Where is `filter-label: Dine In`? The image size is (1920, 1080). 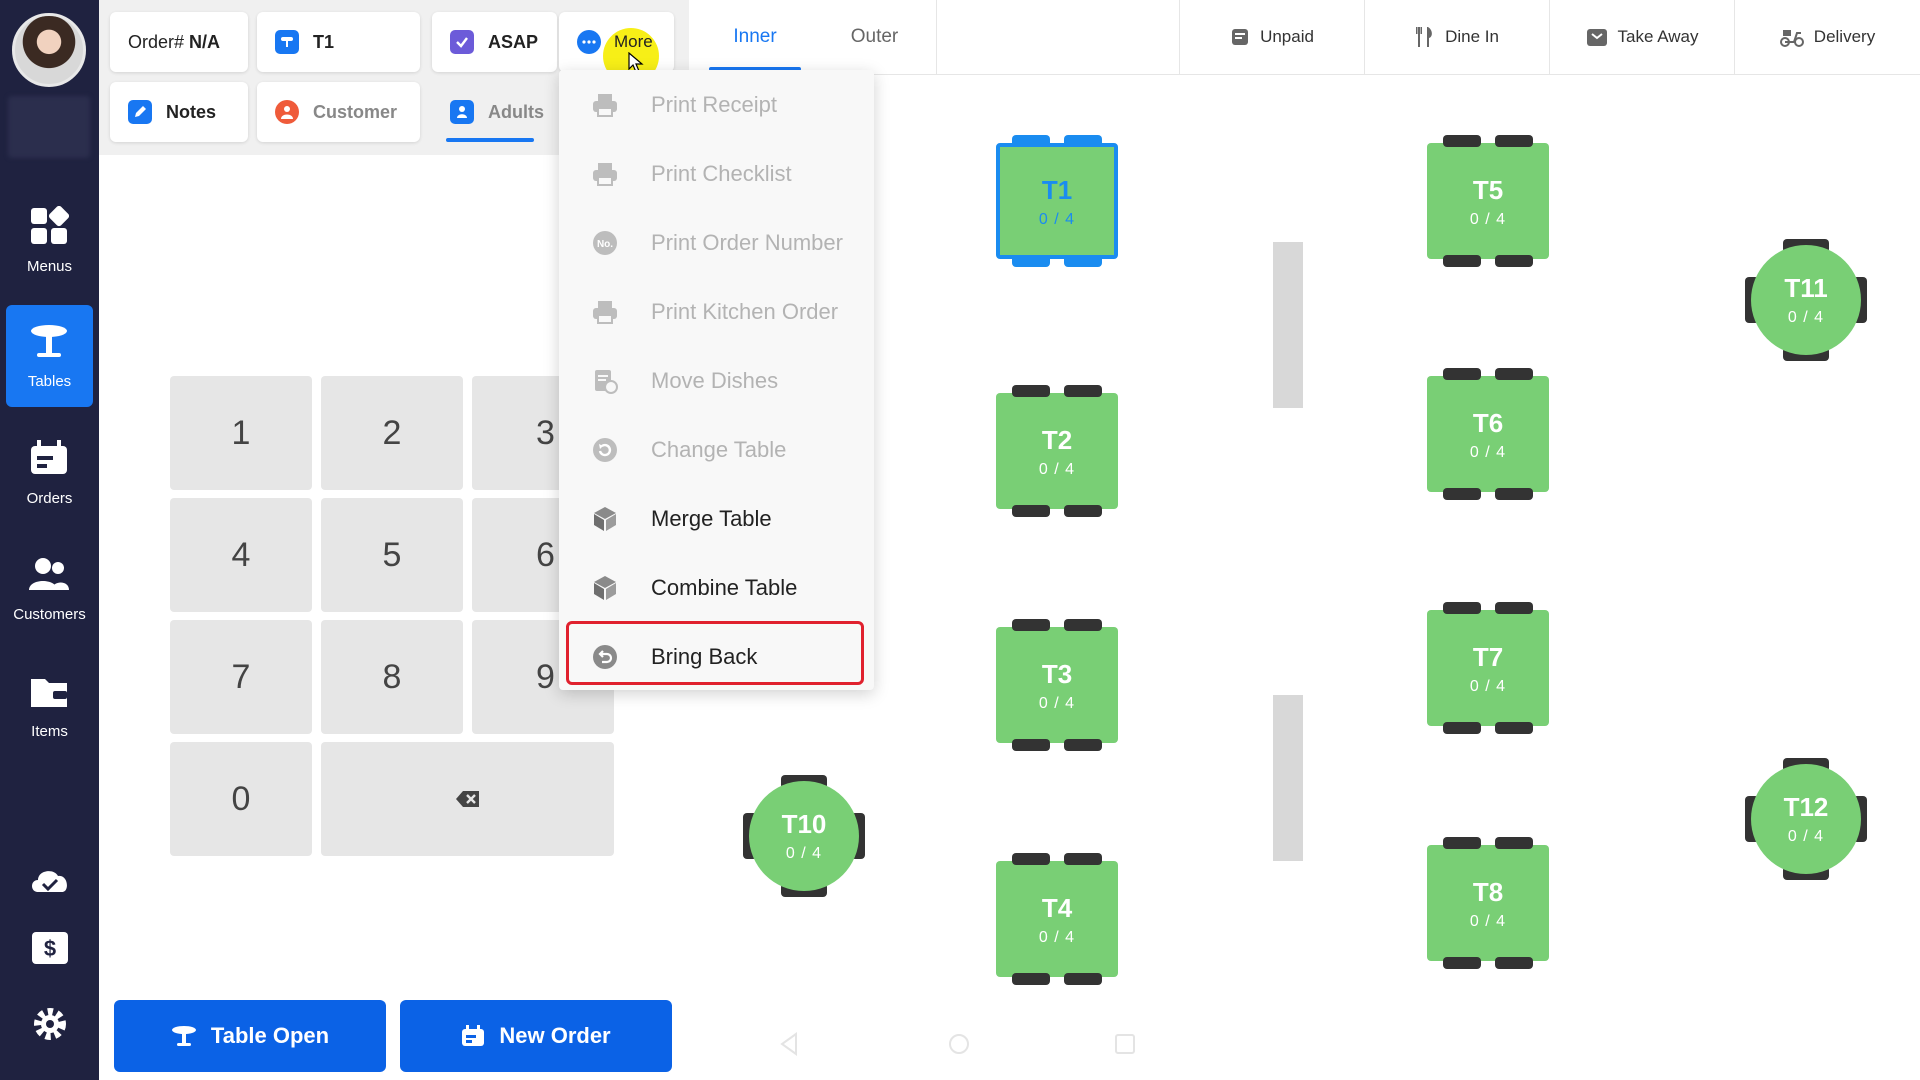 filter-label: Dine In is located at coordinates (1472, 36).